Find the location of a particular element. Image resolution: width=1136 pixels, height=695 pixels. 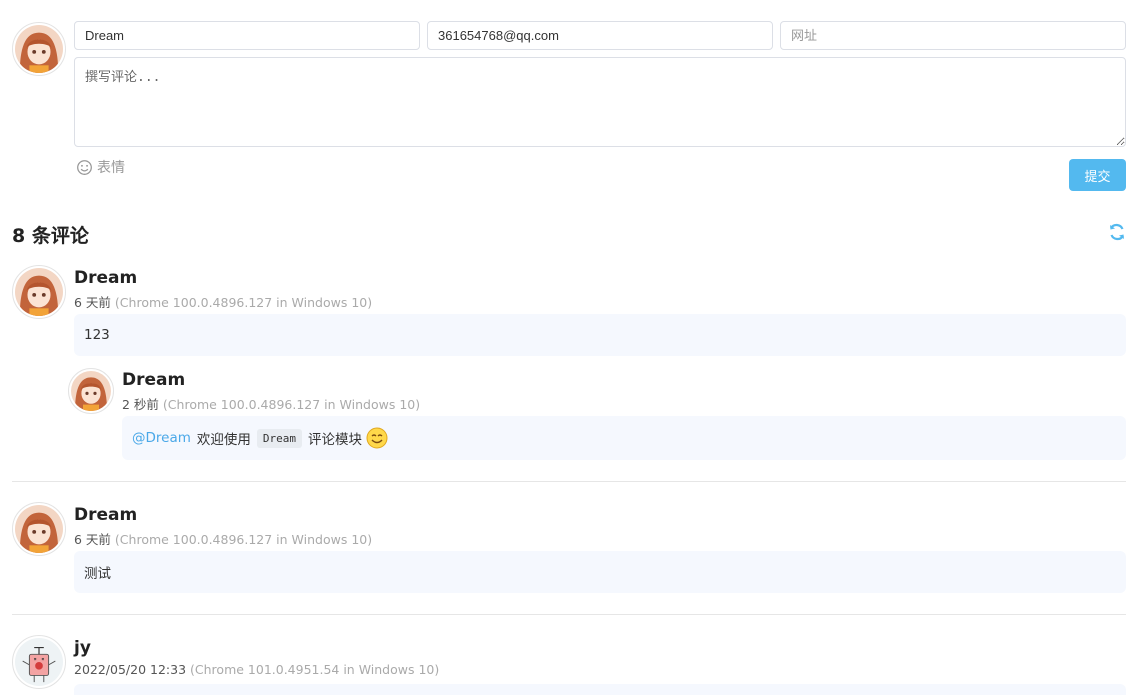

smile-face-icon is located at coordinates (84, 167).